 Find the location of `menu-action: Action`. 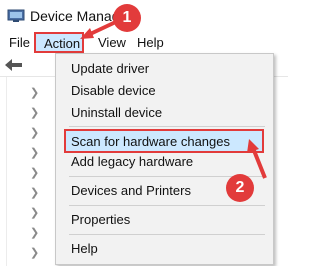

menu-action: Action is located at coordinates (59, 42).